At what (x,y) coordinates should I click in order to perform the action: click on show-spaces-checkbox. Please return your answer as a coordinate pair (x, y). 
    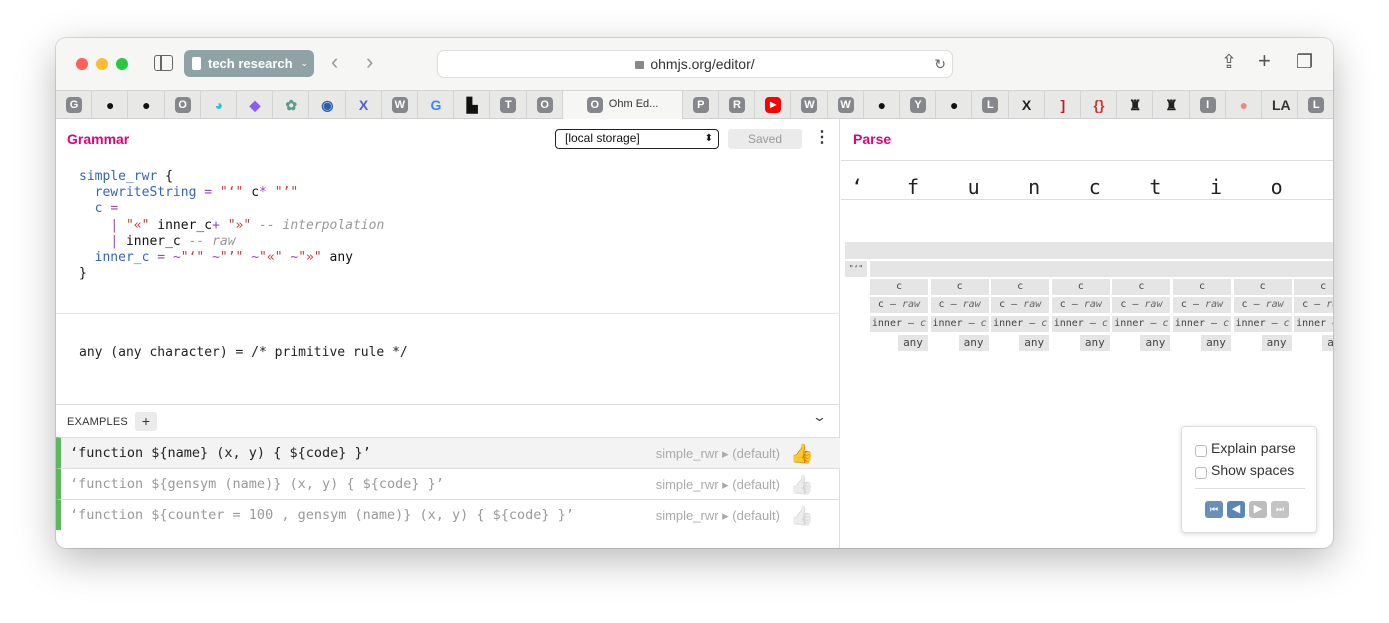
    Looking at the image, I should click on (1201, 473).